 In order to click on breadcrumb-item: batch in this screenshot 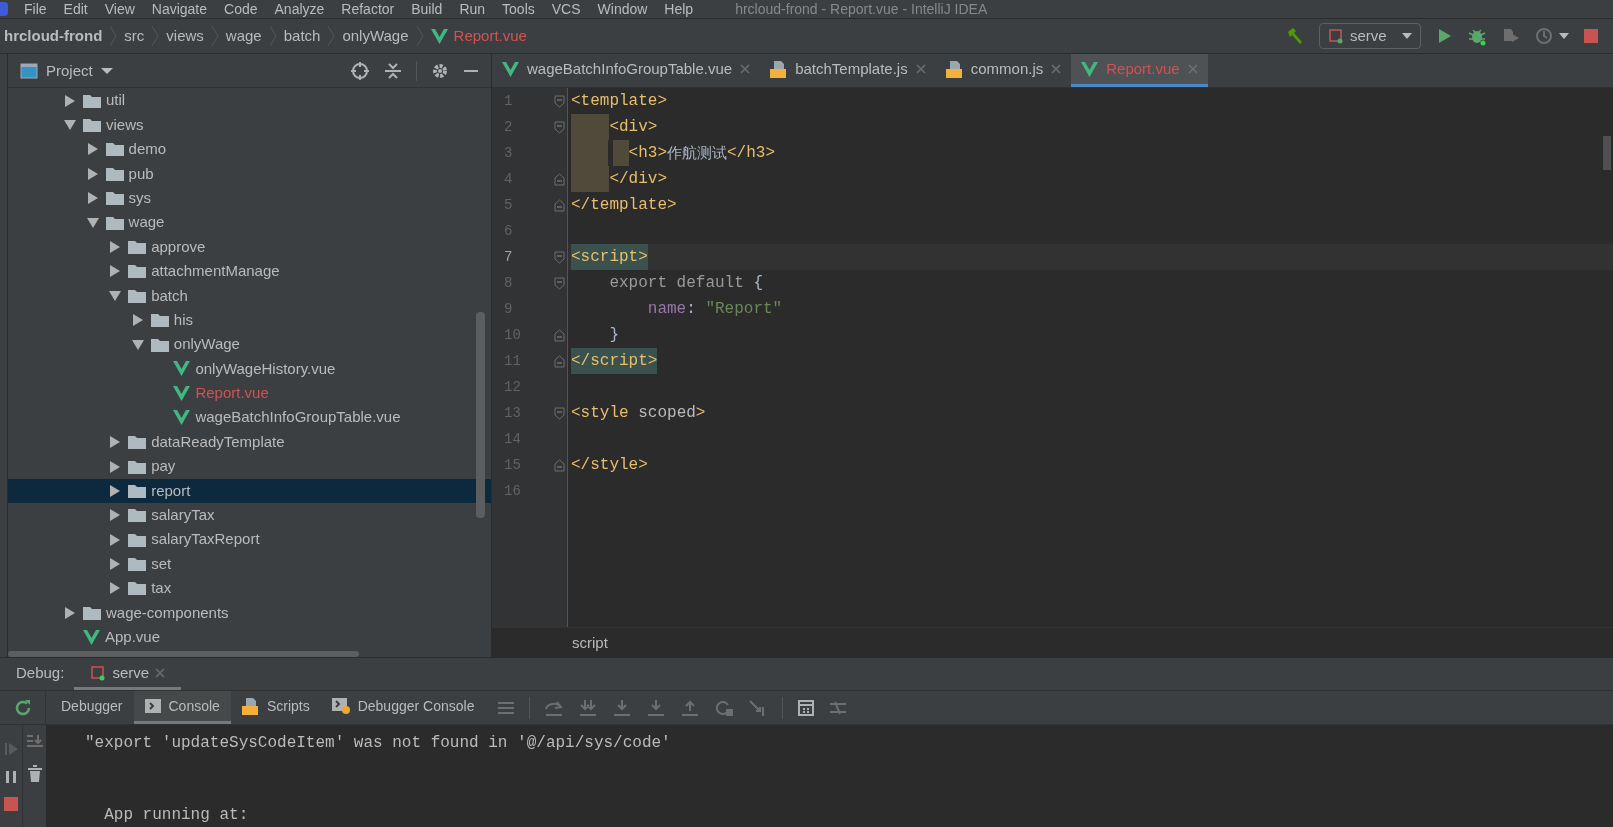, I will do `click(302, 36)`.